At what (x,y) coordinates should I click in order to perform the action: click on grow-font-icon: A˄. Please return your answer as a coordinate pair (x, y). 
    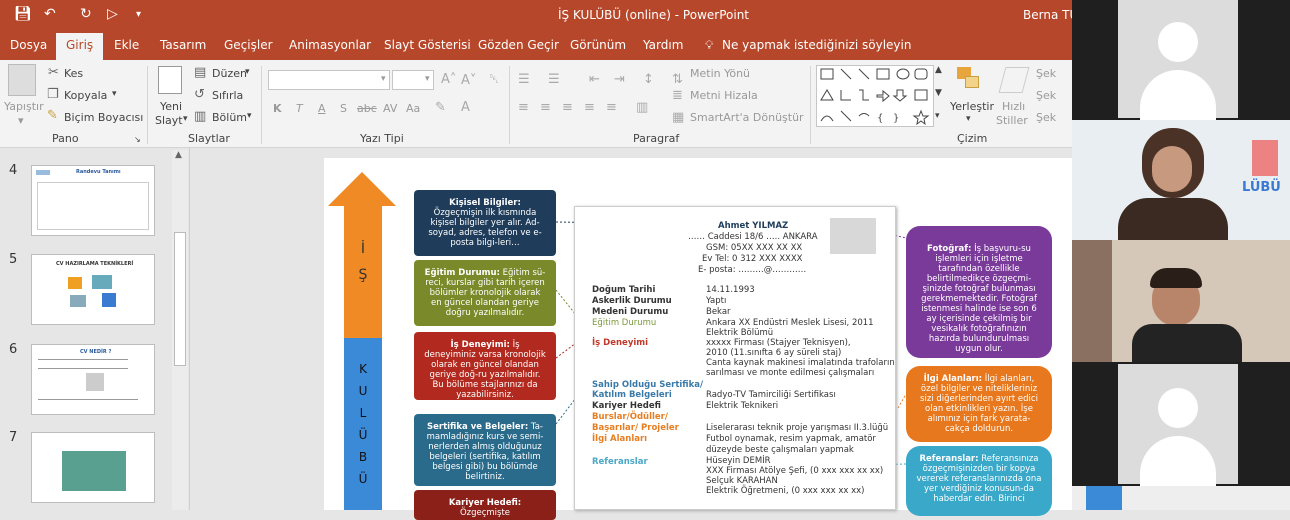
    Looking at the image, I should click on (448, 79).